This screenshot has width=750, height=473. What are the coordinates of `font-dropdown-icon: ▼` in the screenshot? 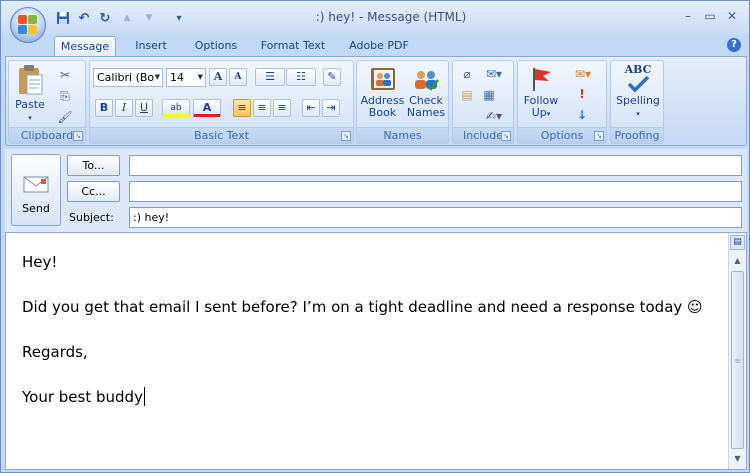 It's located at (157, 77).